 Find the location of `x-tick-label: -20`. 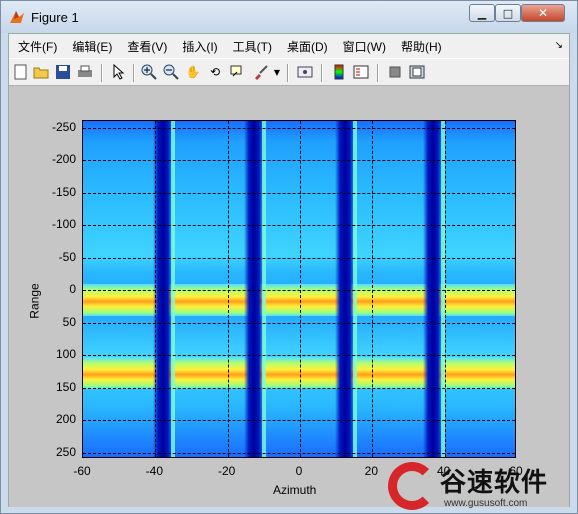

x-tick-label: -20 is located at coordinates (226, 471).